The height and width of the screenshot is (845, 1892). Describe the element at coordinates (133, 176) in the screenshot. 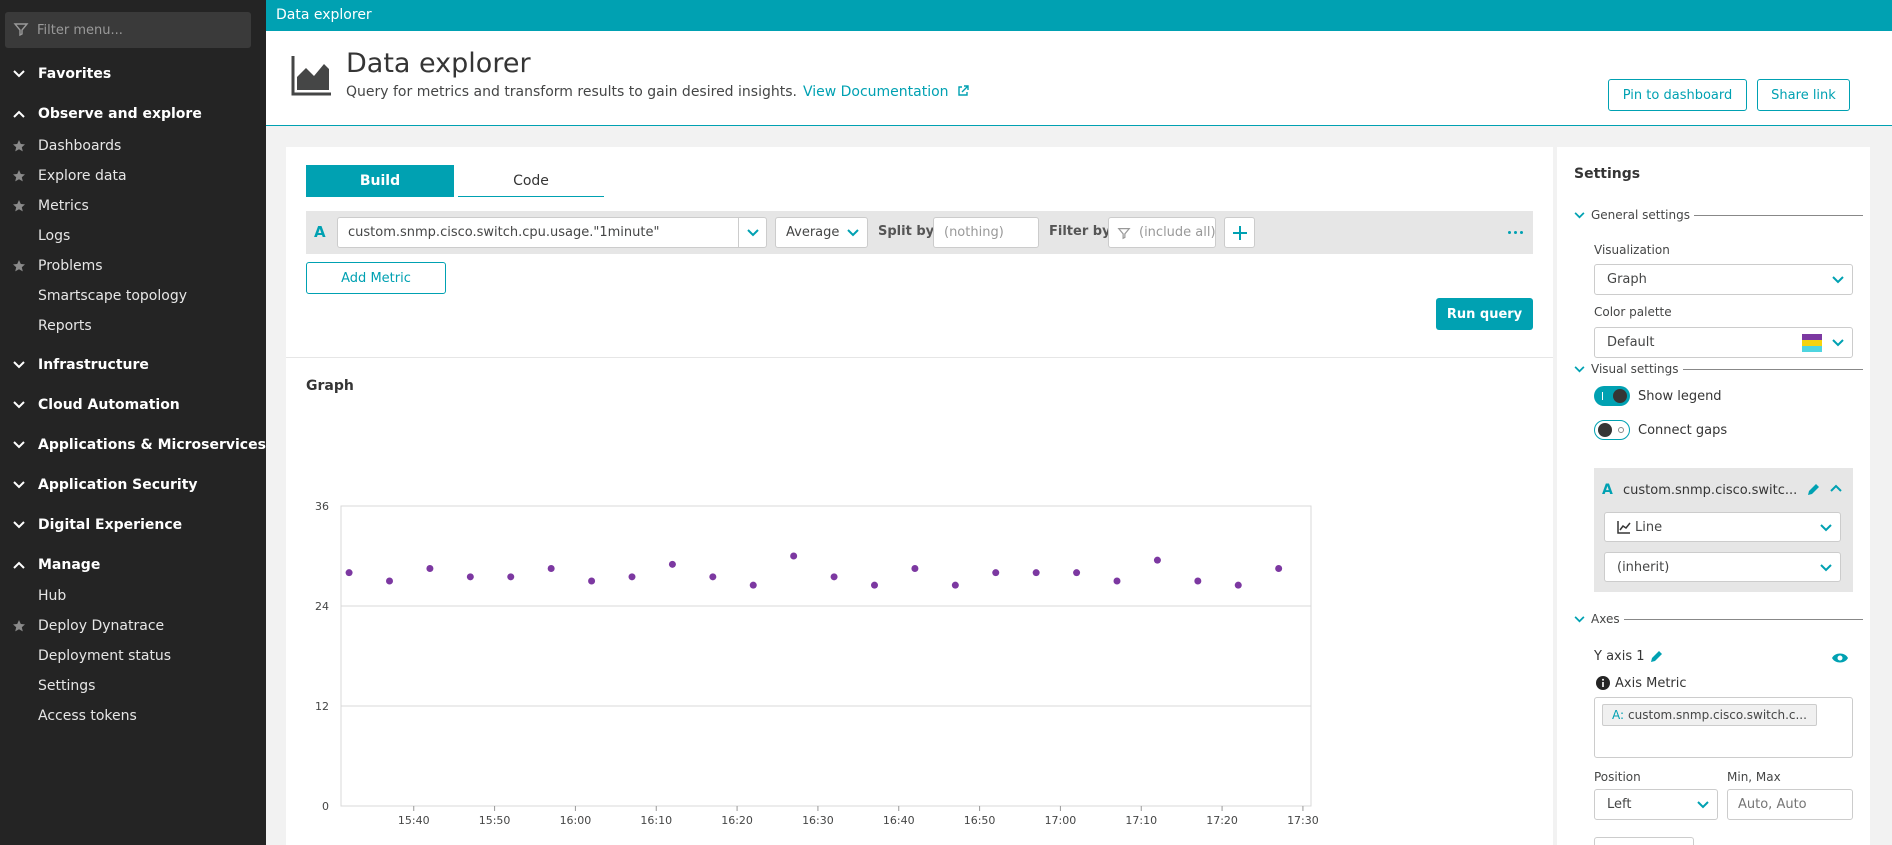

I see `sidebar-item-explore-data: Explore data` at that location.